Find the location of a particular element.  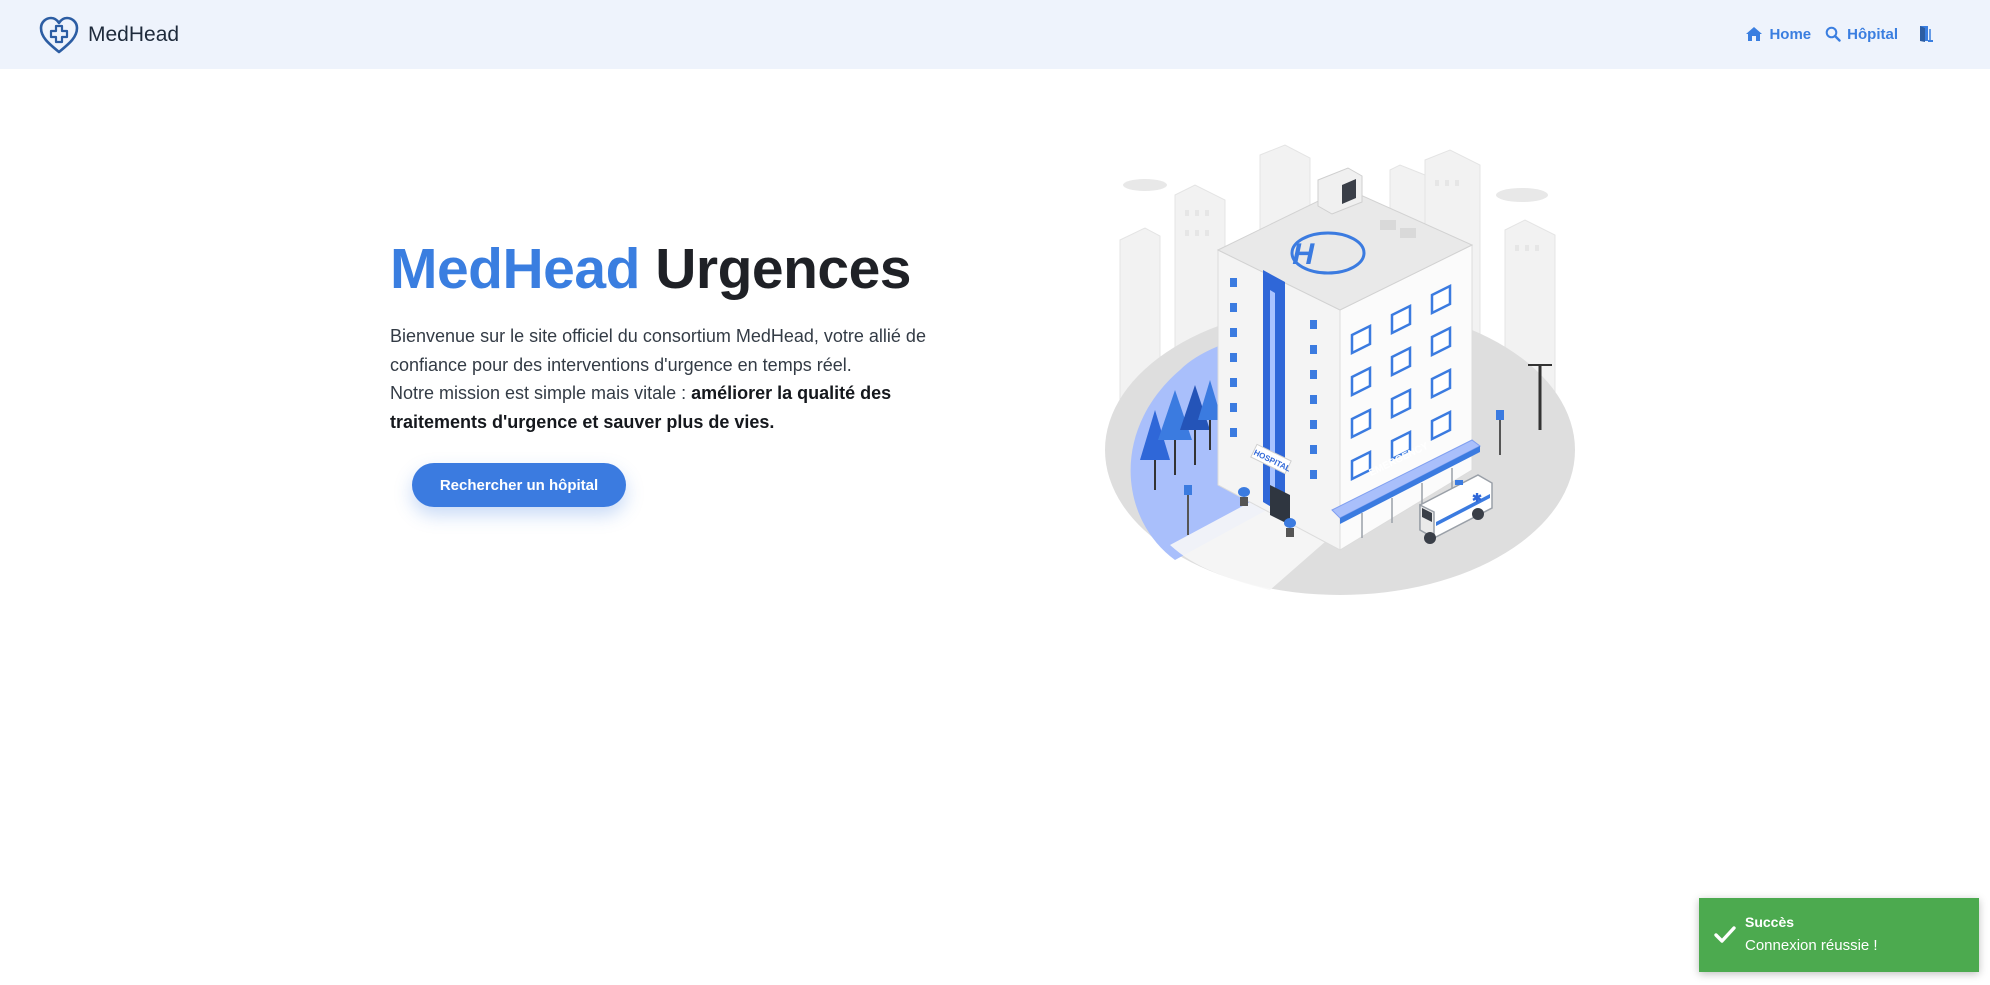

door-exit-icon is located at coordinates (1926, 34).